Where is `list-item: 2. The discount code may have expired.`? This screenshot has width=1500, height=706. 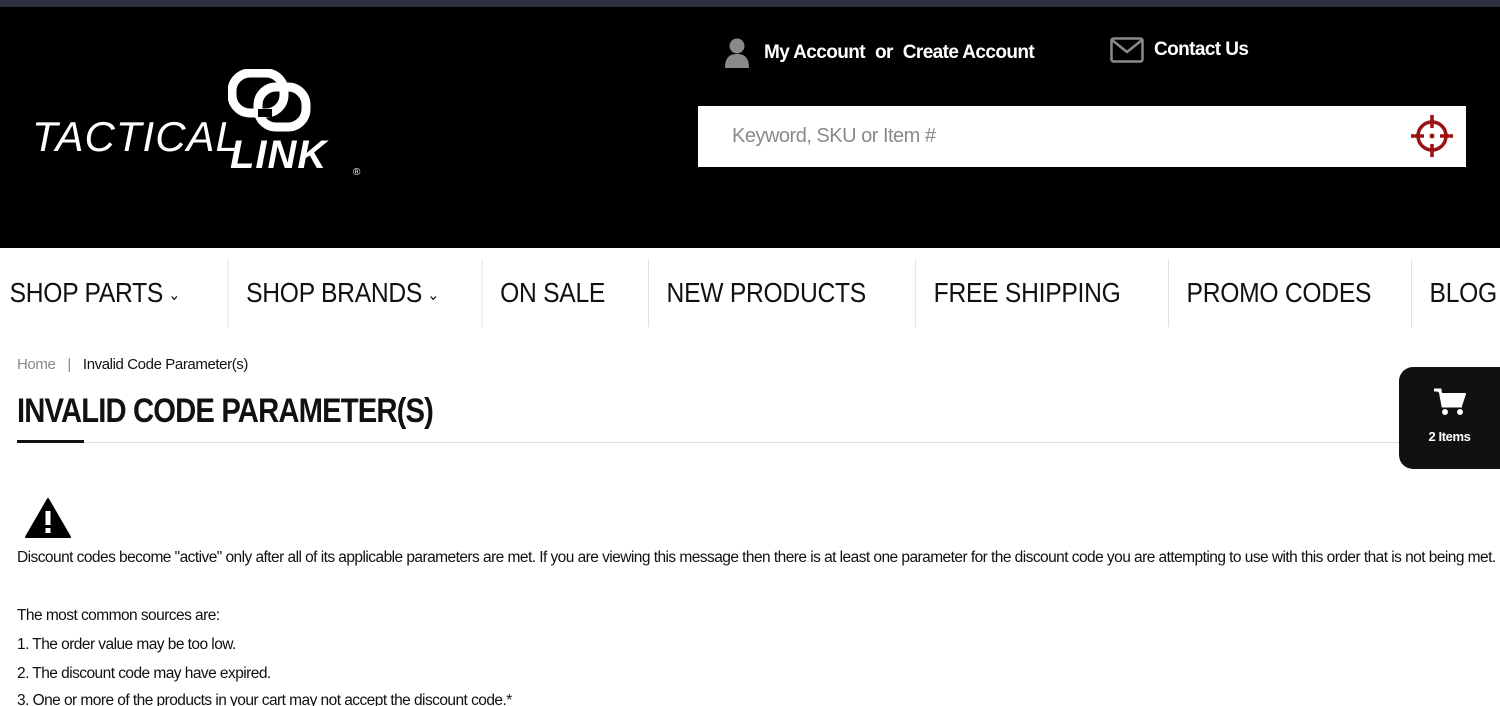
list-item: 2. The discount code may have expired. is located at coordinates (144, 673).